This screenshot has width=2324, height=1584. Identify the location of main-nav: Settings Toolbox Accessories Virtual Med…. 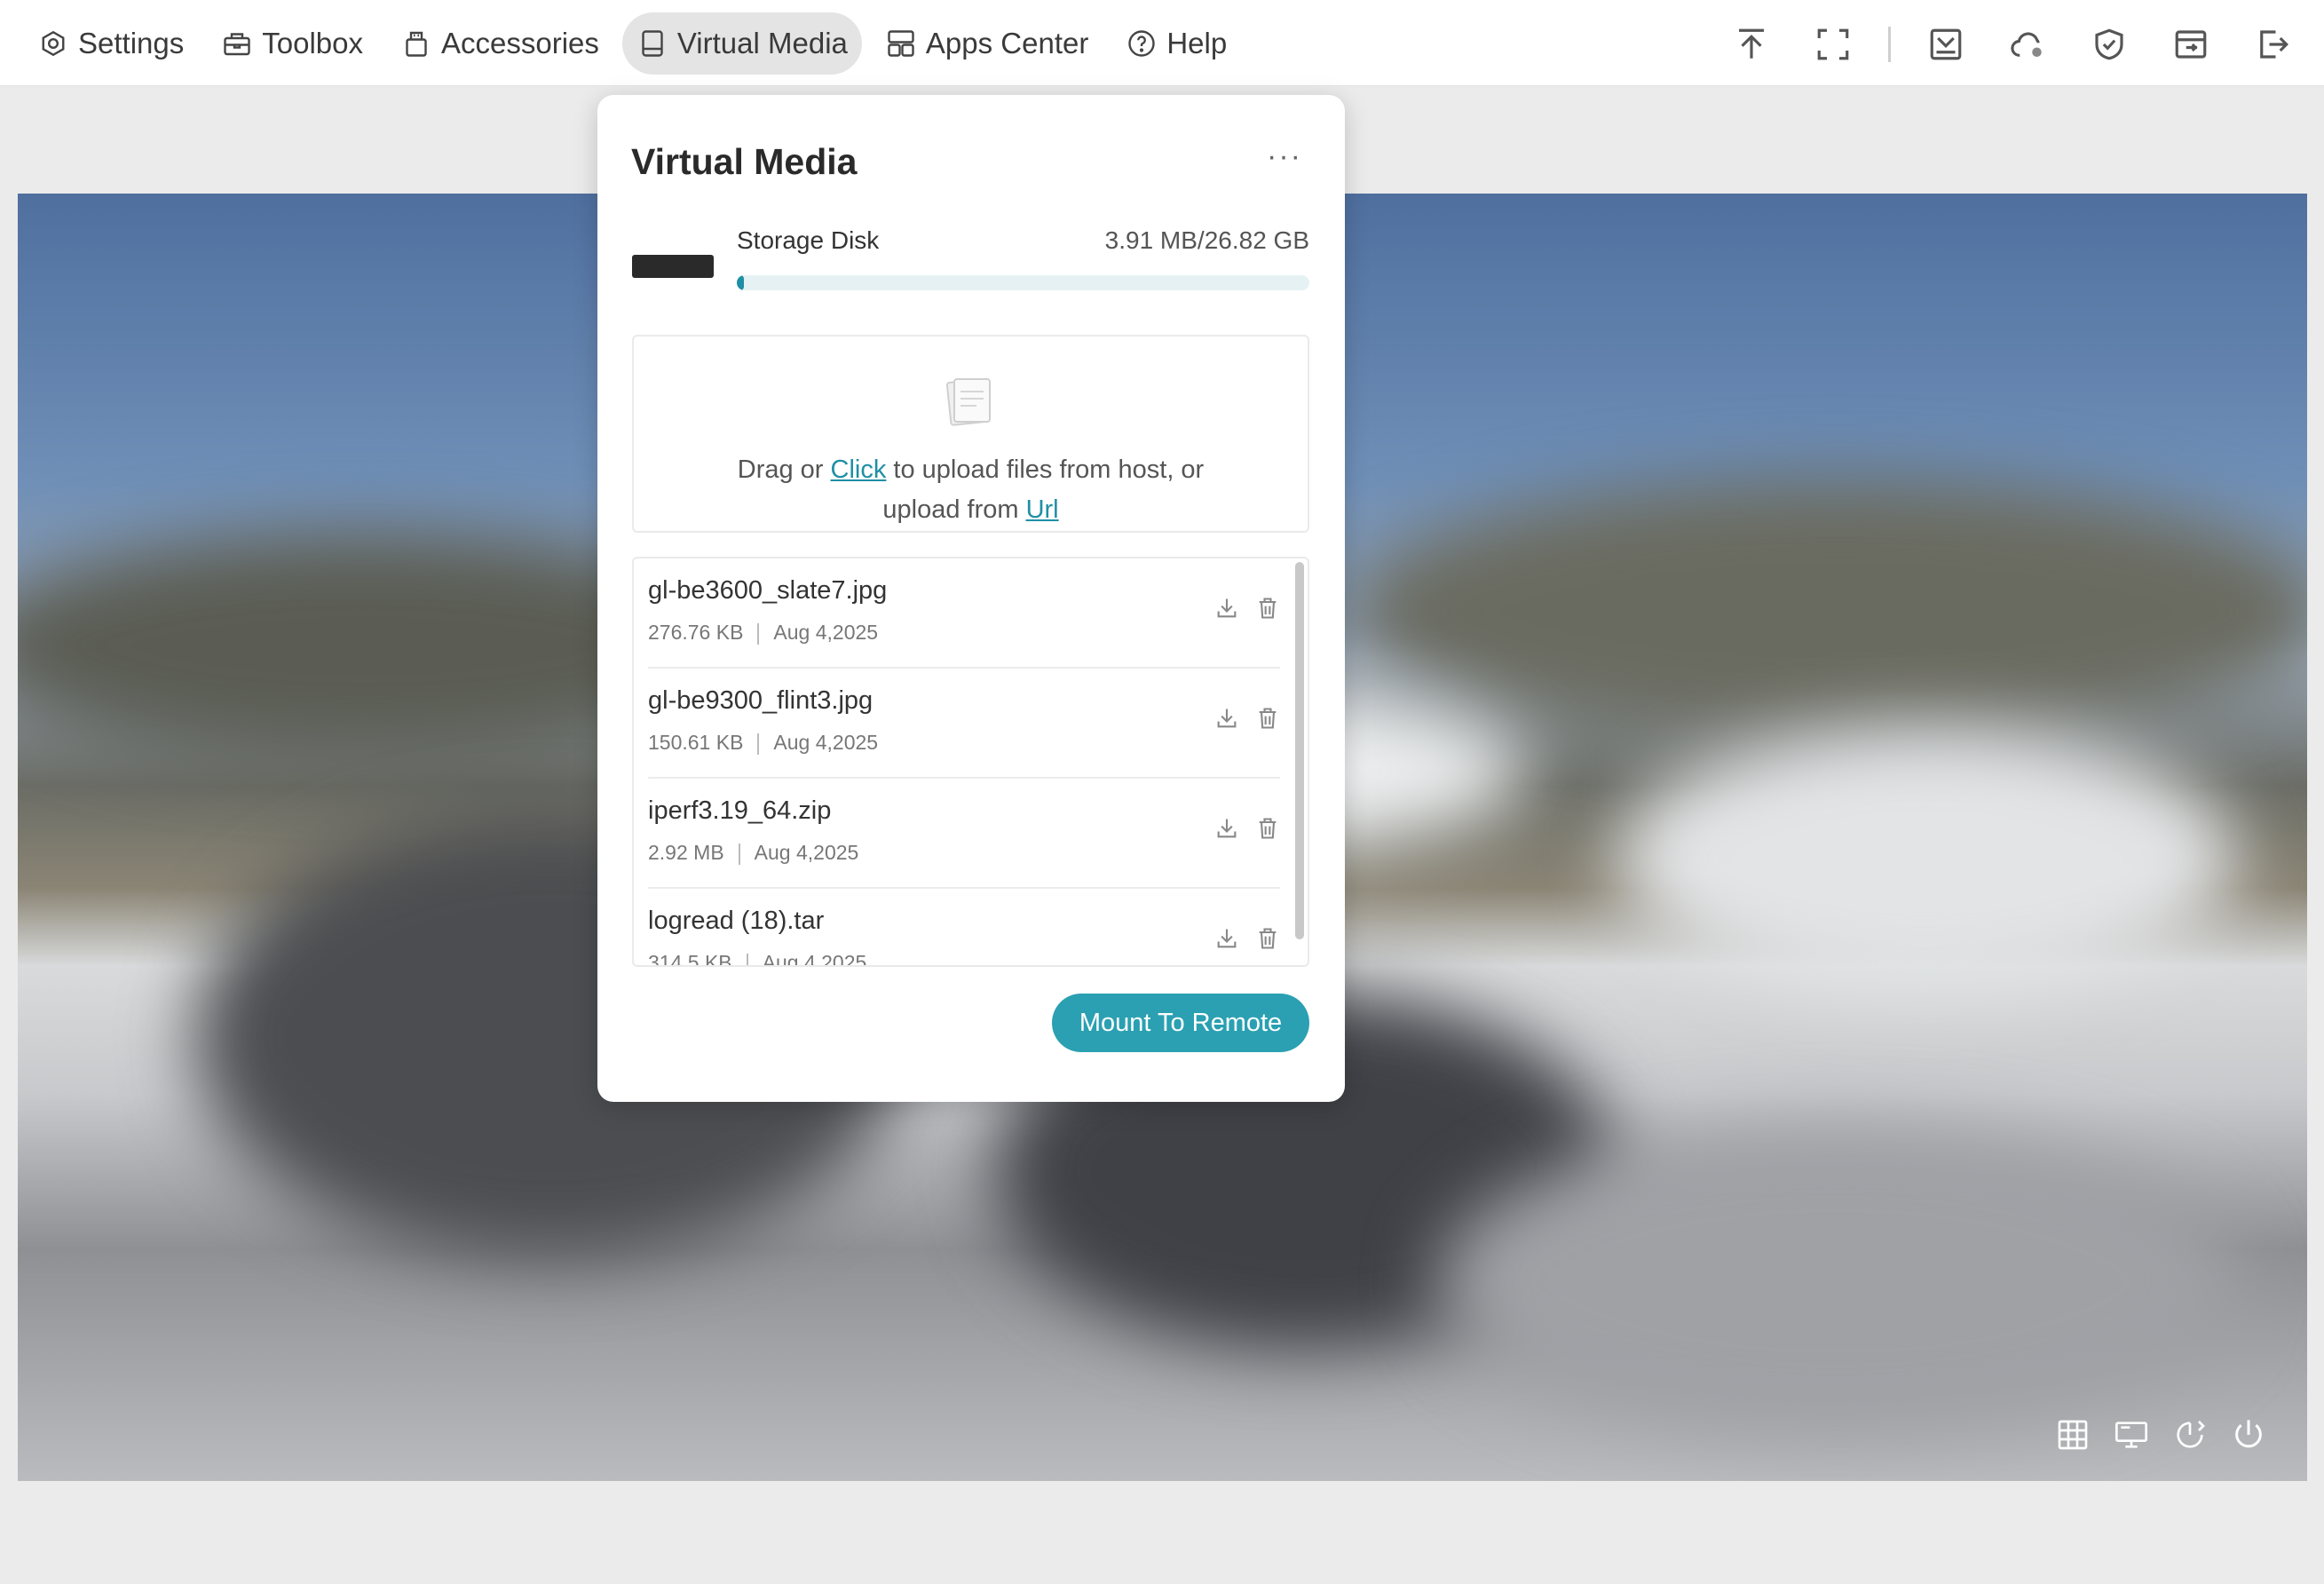
(632, 43).